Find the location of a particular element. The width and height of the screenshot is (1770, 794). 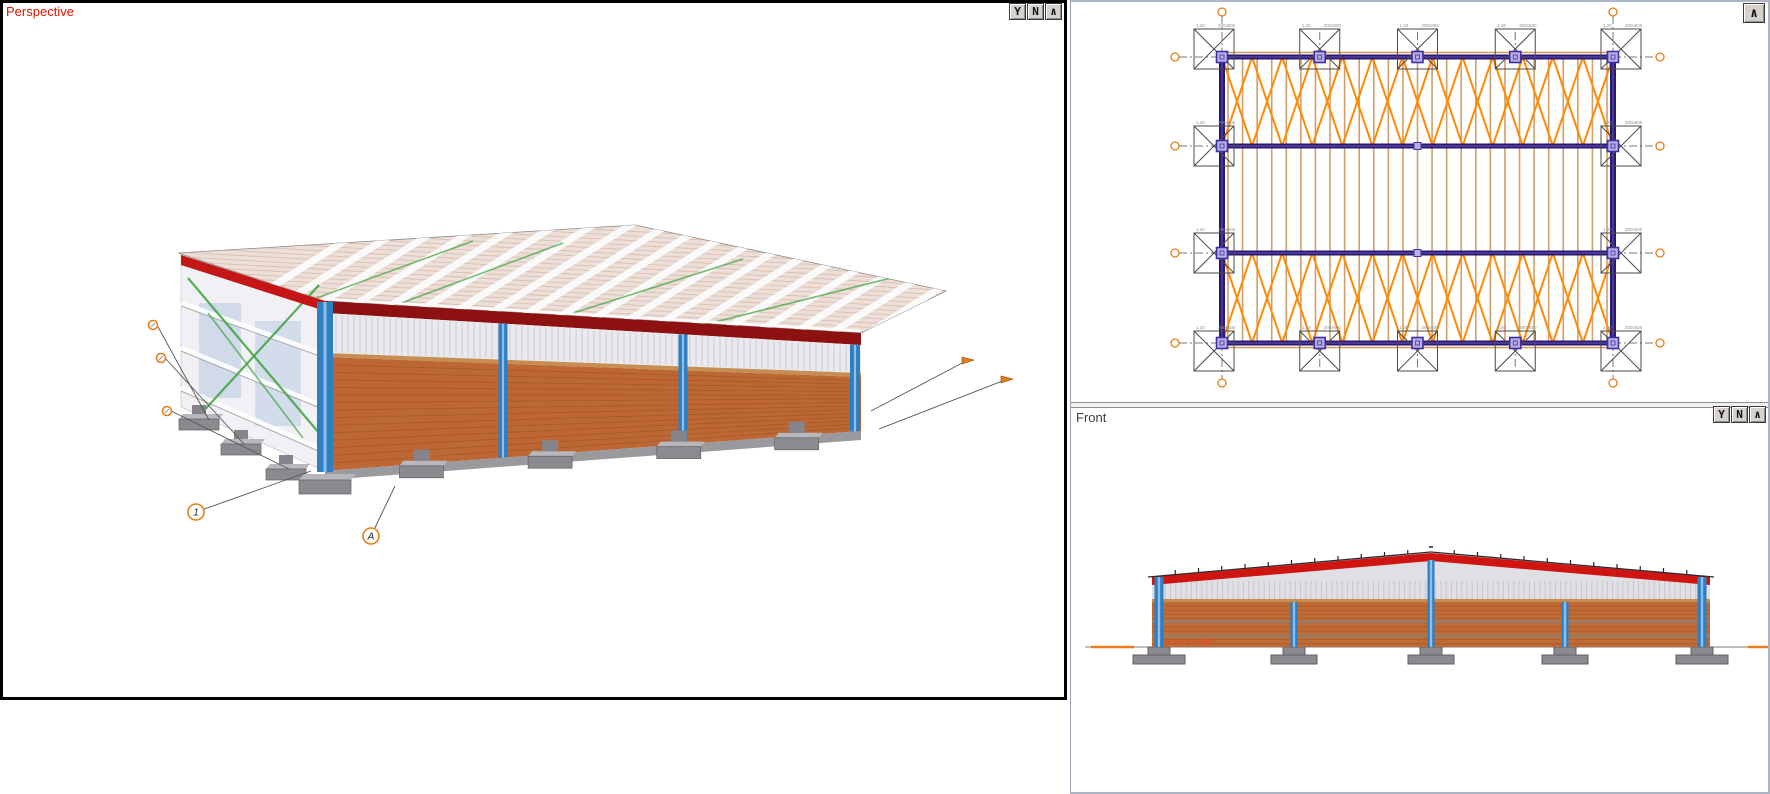

viewport-front-title: Front is located at coordinates (1091, 417).